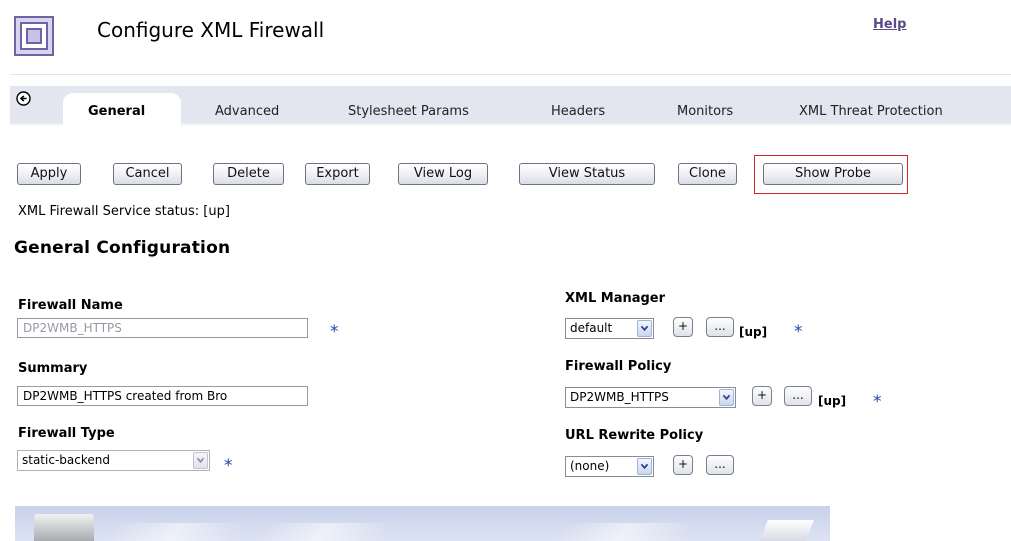 This screenshot has height=541, width=1011. I want to click on add-firewall-policy-button: +, so click(762, 396).